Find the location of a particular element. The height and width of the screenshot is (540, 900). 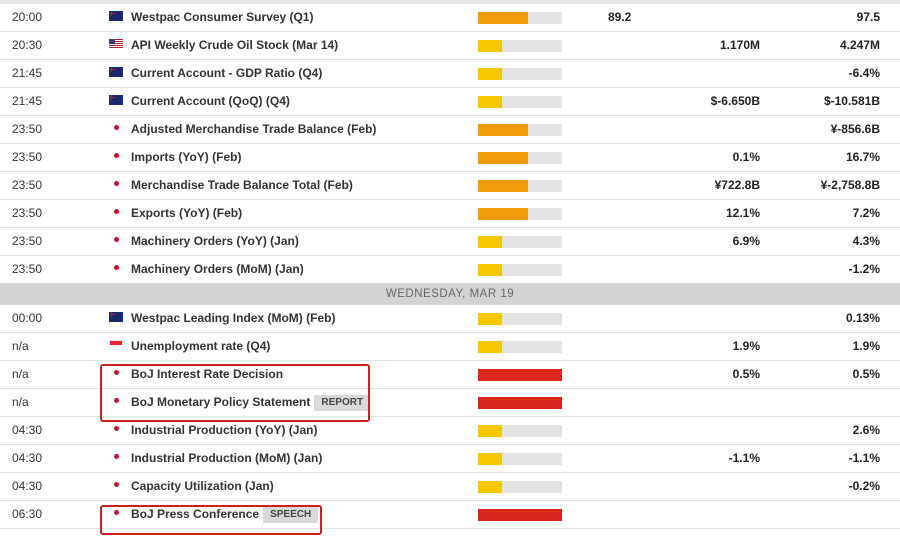

event-name: Machinery Orders (YoY) (Jan) is located at coordinates (215, 241).